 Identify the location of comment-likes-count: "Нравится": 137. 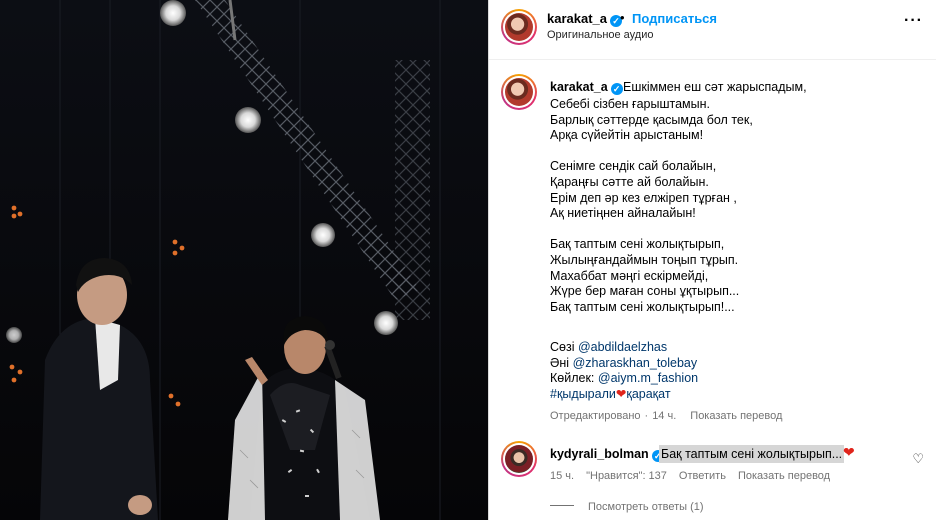
(626, 476).